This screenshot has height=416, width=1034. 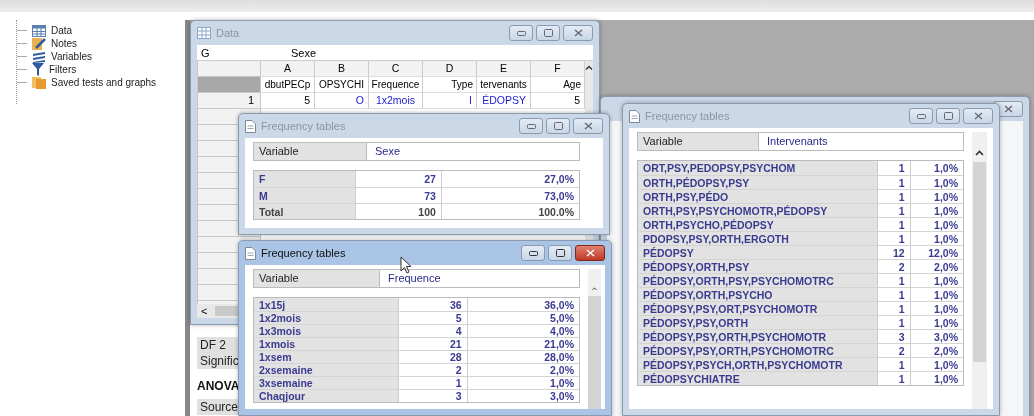 What do you see at coordinates (398, 179) in the screenshot?
I see `count-cell: 27` at bounding box center [398, 179].